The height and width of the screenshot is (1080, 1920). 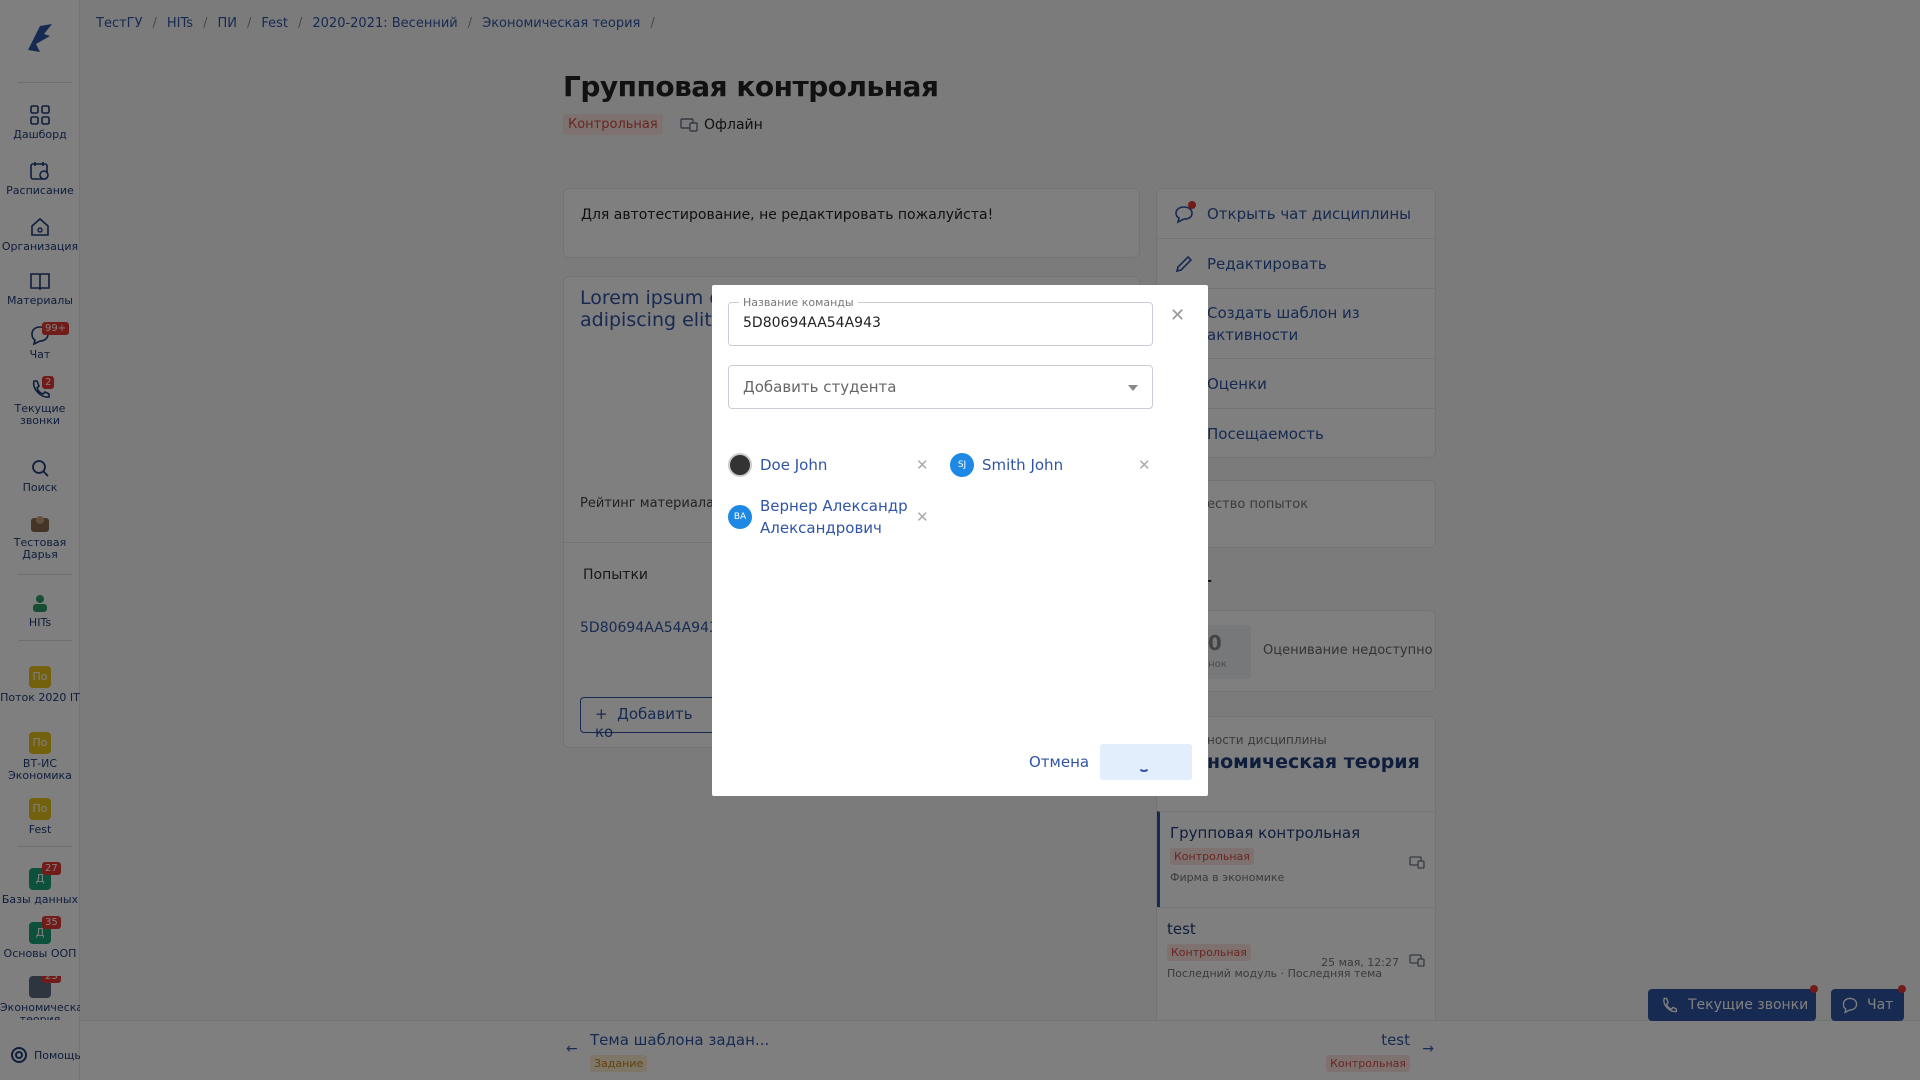 What do you see at coordinates (820, 387) in the screenshot?
I see `add-student-placeholder: Добавить студента` at bounding box center [820, 387].